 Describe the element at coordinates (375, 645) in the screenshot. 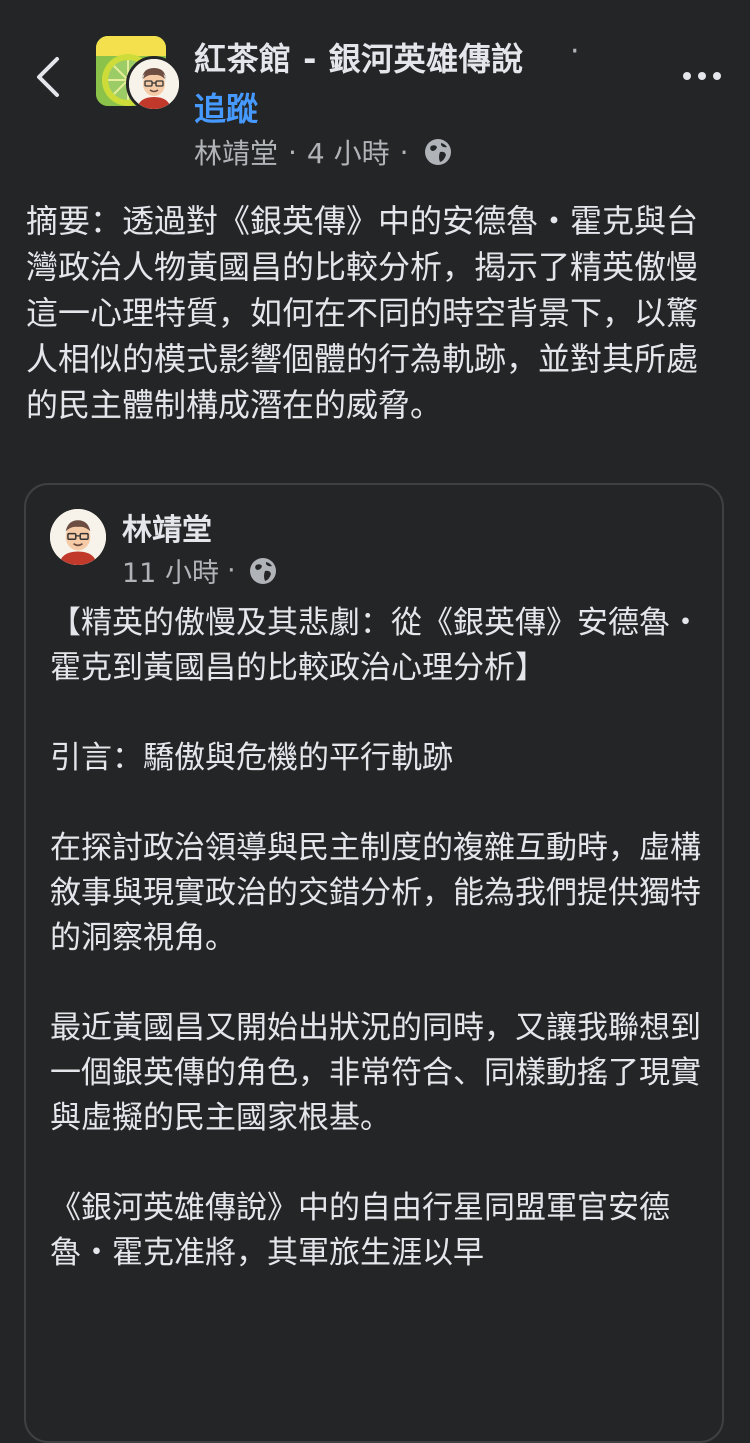

I see `shared-paragraph: 【精英的傲慢及其悲劇：從《銀英傳》安德魯・霍克到黃國昌的比較政治心理分析】` at that location.